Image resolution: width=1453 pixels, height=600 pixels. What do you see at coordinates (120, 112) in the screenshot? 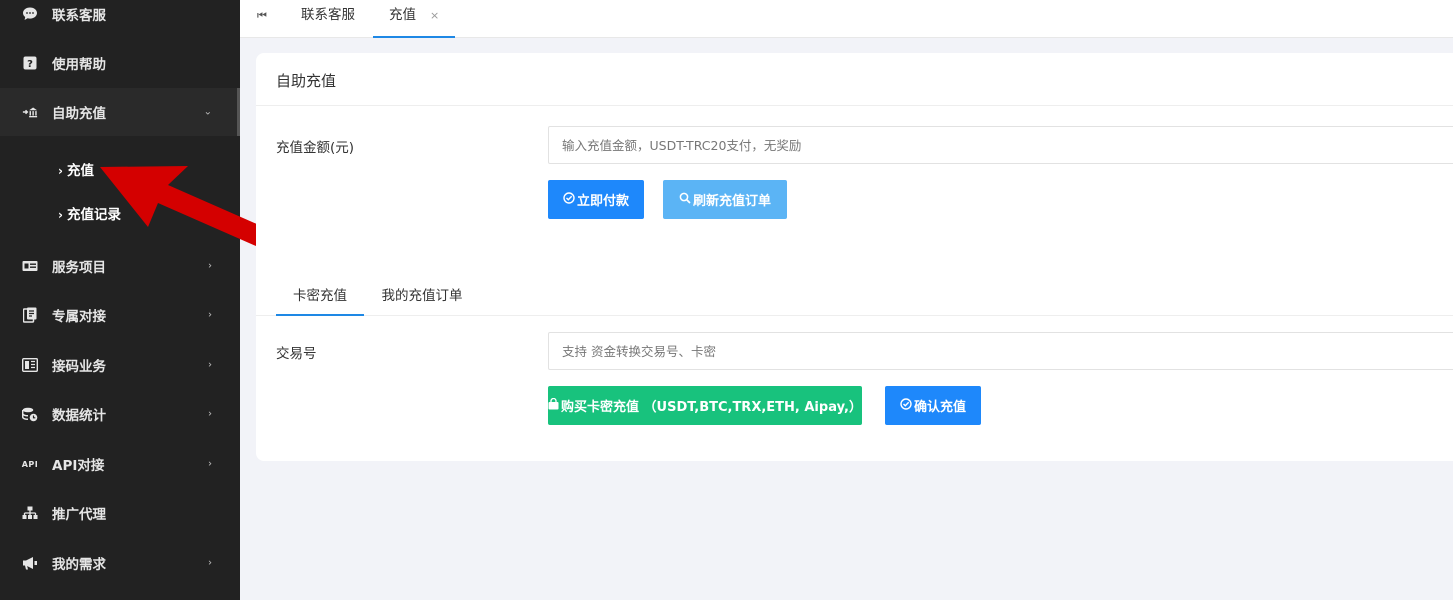
I see `sidebar-item-recharge: 自助充值 ⌄` at bounding box center [120, 112].